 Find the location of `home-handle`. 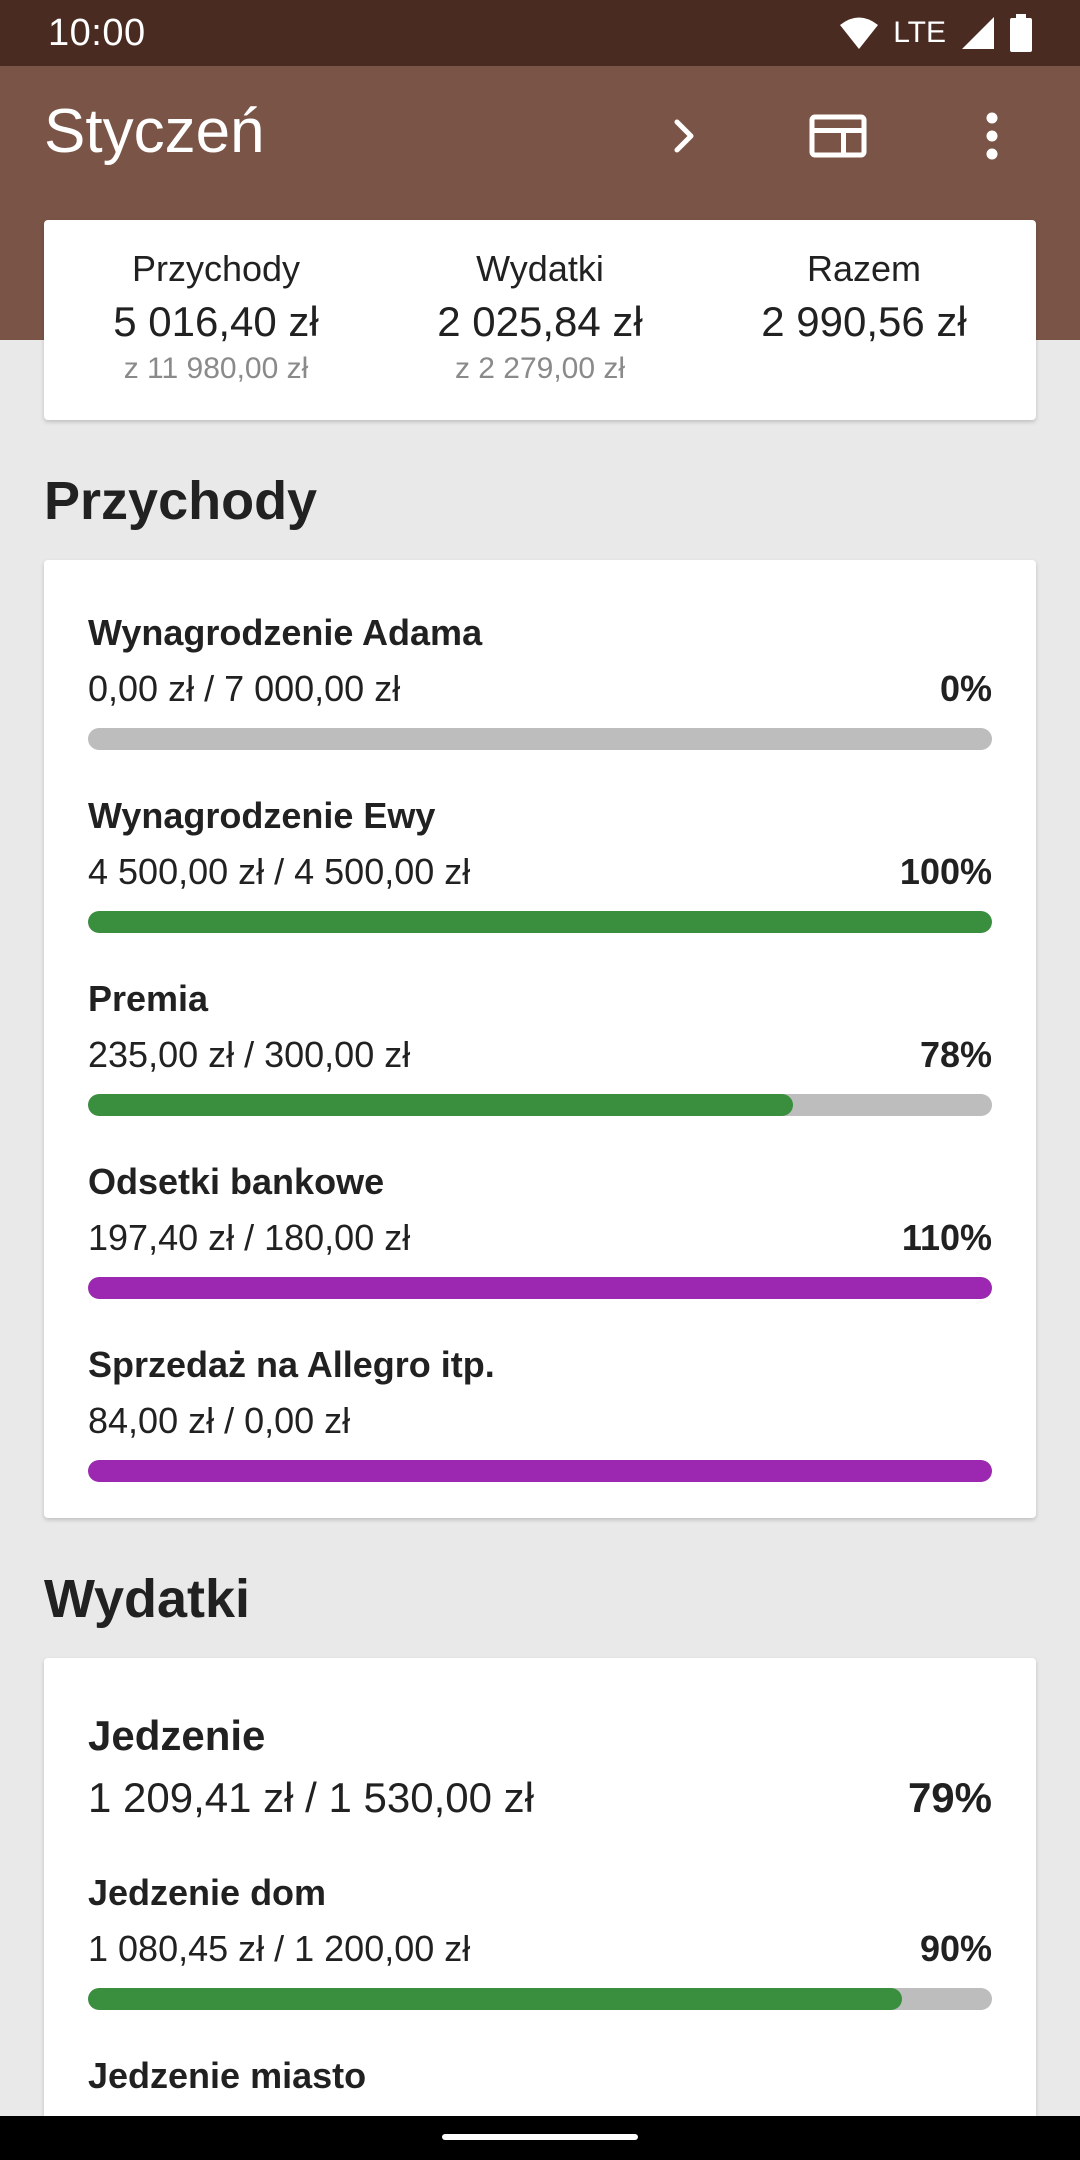

home-handle is located at coordinates (540, 2137).